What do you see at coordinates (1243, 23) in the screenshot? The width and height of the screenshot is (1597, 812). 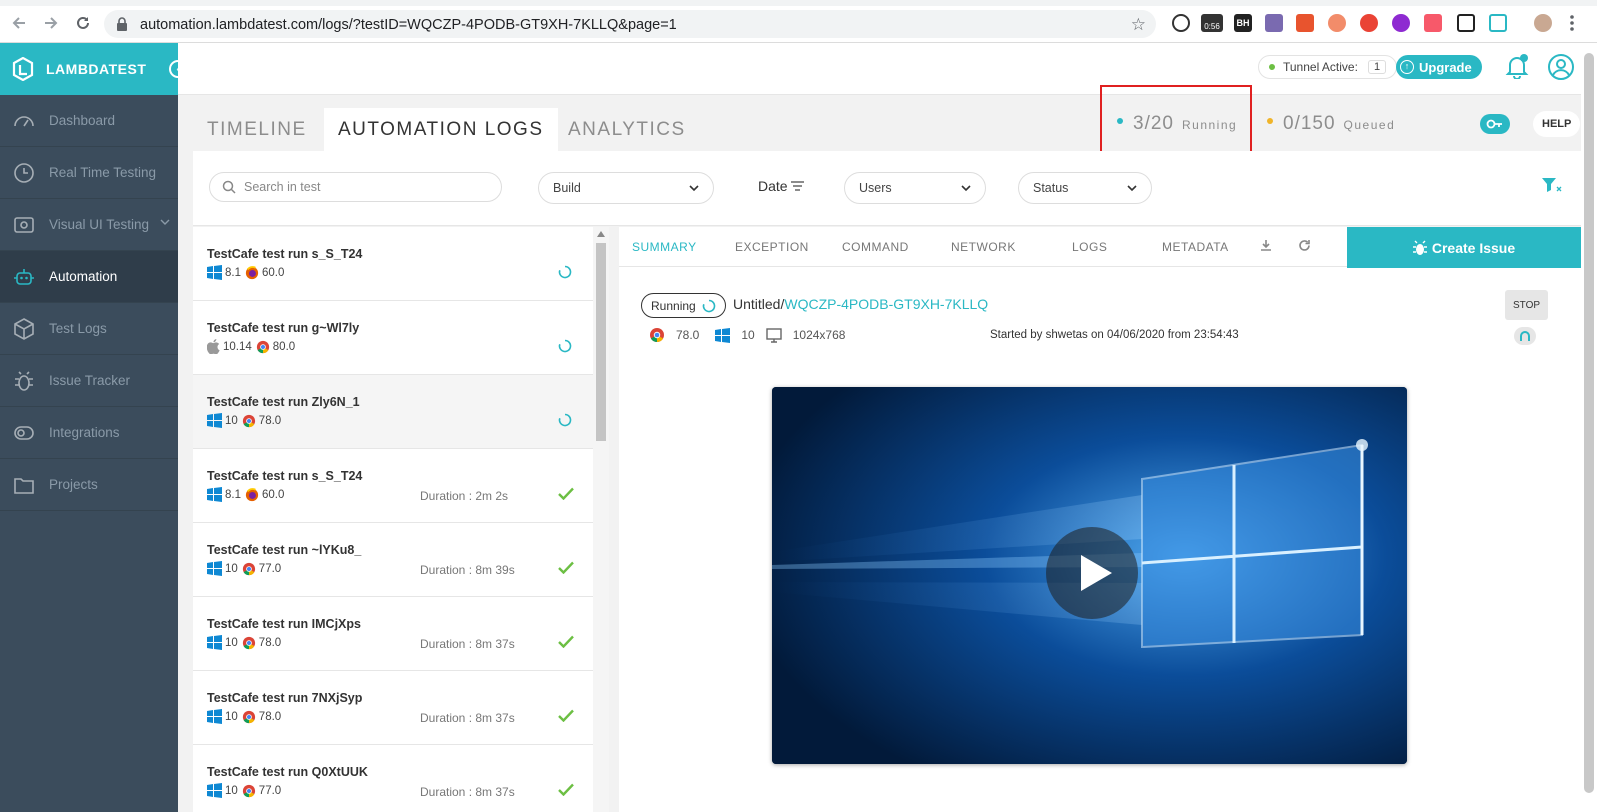 I see `extension-bh-icon: BH` at bounding box center [1243, 23].